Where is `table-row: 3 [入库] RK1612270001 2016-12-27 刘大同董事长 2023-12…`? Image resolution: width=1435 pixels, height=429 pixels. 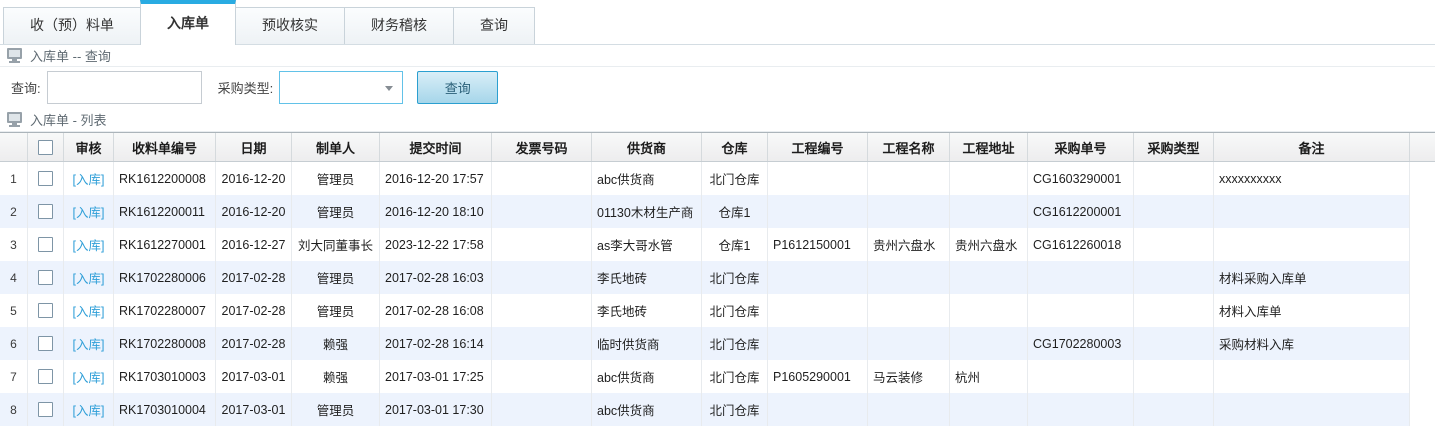 table-row: 3 [入库] RK1612270001 2016-12-27 刘大同董事长 2023-12… is located at coordinates (705, 244).